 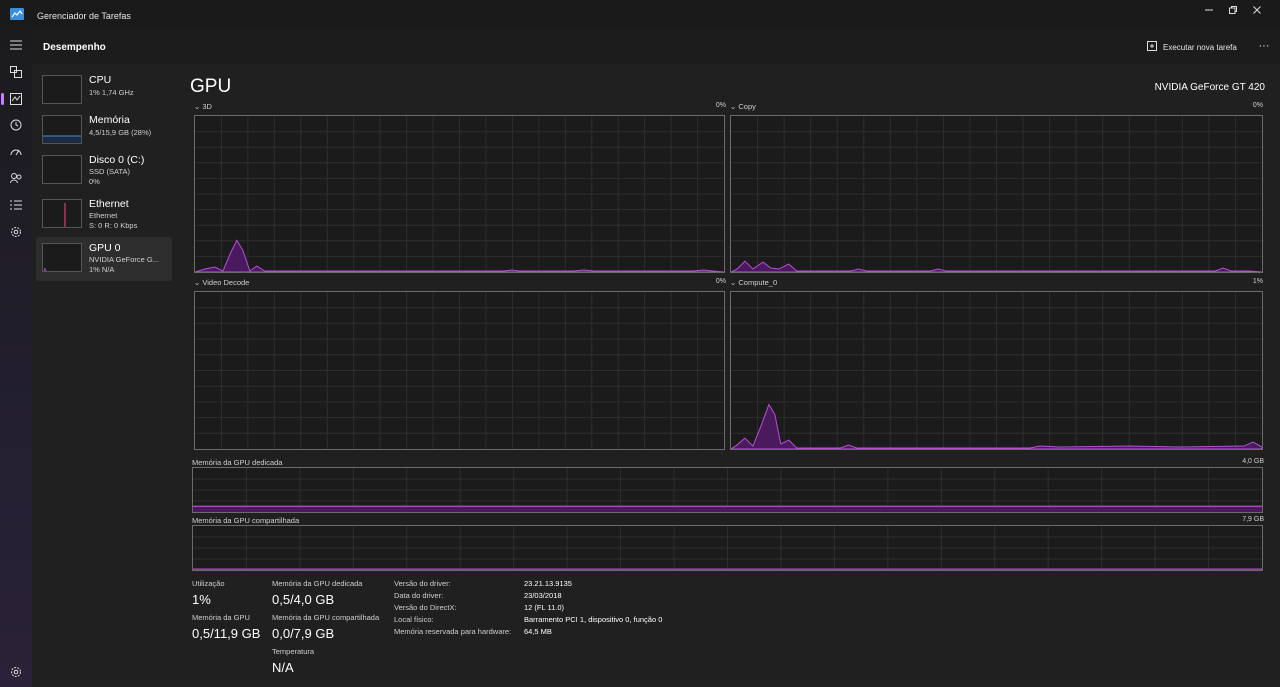 I want to click on engine-selector-3d: ⌄ 3D, so click(x=203, y=106).